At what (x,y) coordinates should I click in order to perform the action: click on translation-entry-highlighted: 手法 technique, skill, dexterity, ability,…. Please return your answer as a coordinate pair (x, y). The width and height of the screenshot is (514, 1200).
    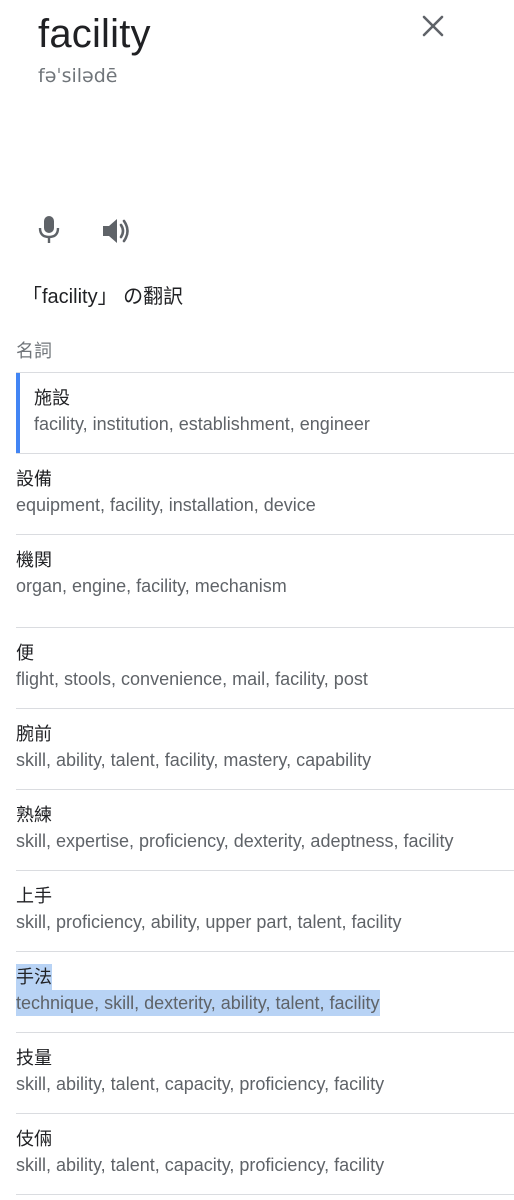
    Looking at the image, I should click on (265, 991).